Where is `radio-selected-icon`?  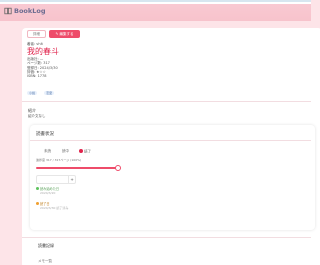
radio-selected-icon is located at coordinates (81, 151).